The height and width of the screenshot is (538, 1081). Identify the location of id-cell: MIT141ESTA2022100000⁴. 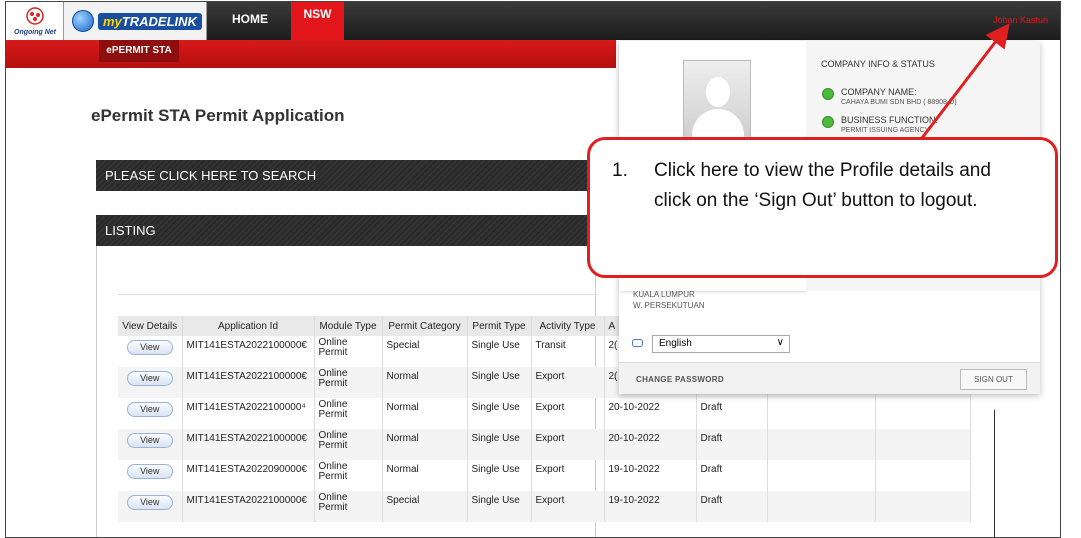
(248, 413).